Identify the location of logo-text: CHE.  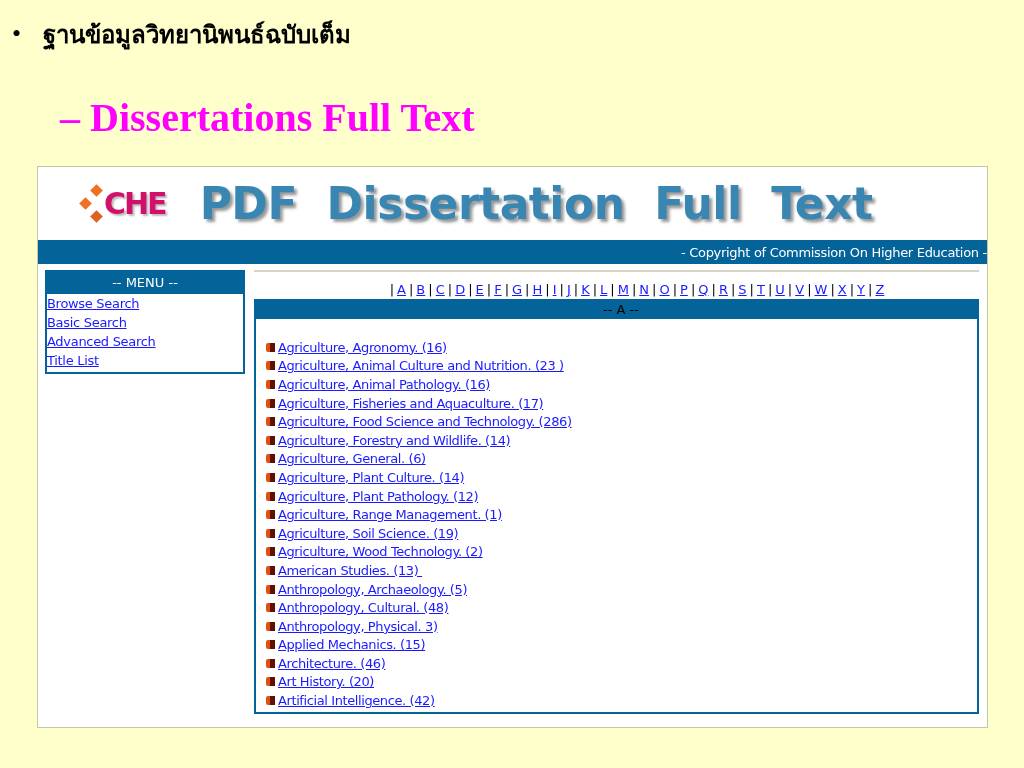
(135, 203).